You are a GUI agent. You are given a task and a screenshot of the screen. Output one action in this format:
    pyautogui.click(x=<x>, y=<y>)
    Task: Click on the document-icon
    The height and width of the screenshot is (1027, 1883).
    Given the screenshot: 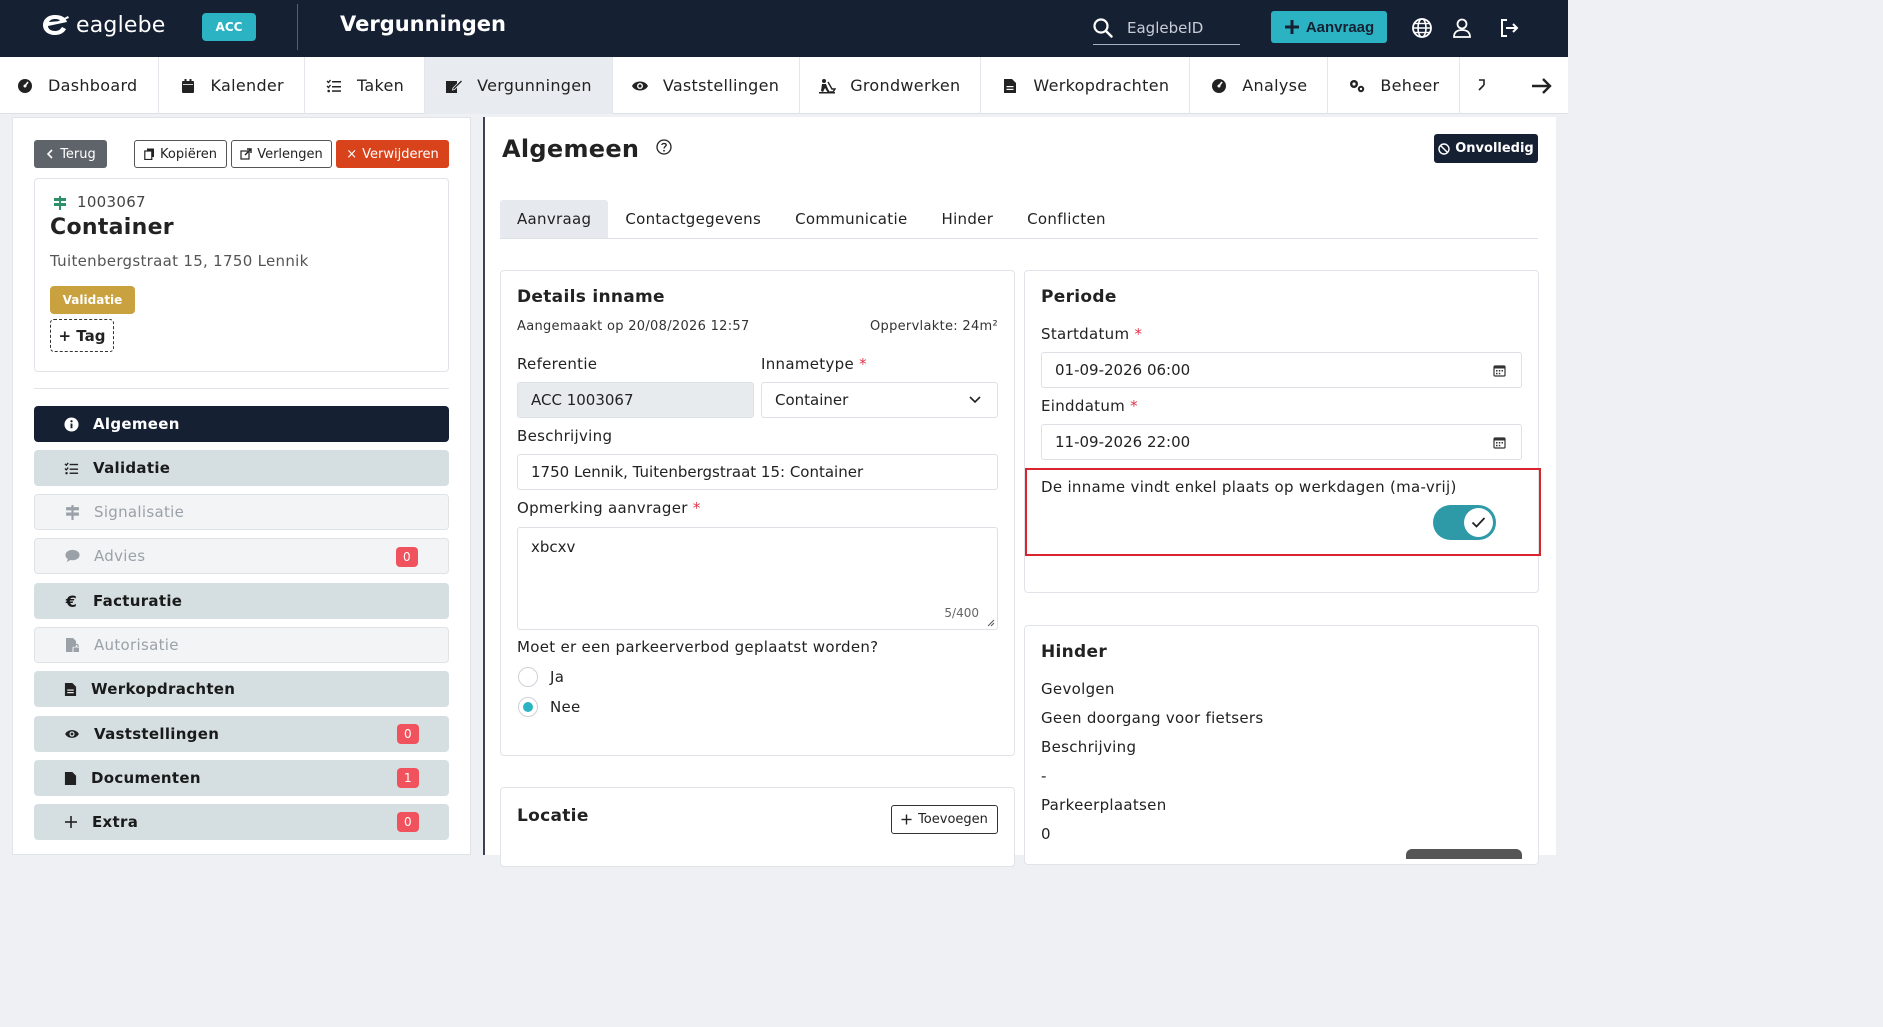 What is the action you would take?
    pyautogui.click(x=70, y=689)
    